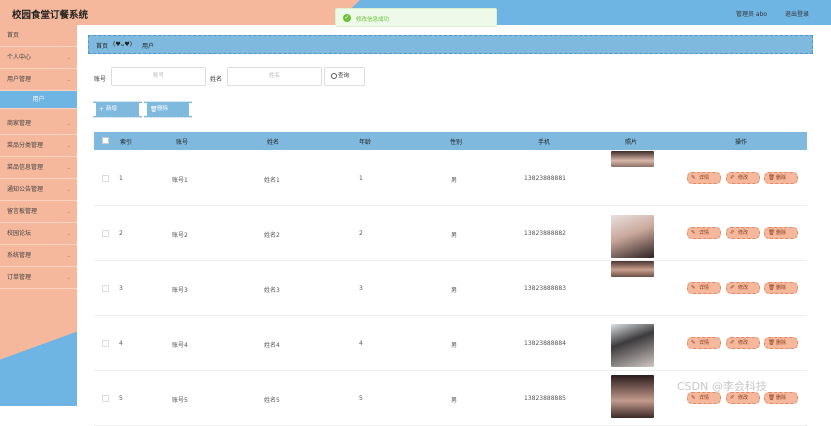 Image resolution: width=831 pixels, height=426 pixels. I want to click on cell-index: 1, so click(121, 178).